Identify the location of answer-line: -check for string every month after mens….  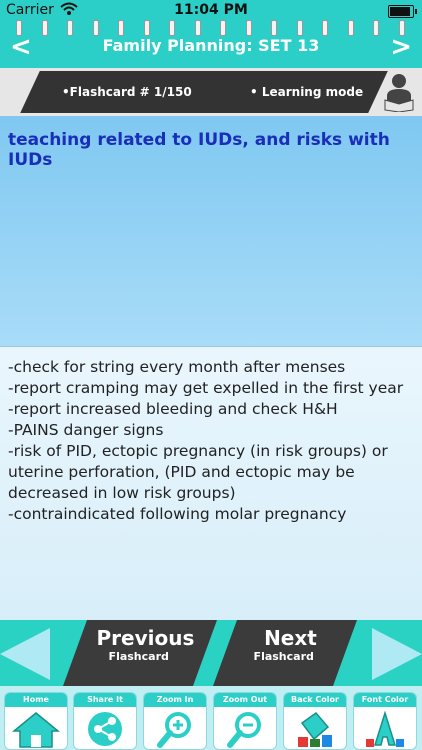
(177, 367).